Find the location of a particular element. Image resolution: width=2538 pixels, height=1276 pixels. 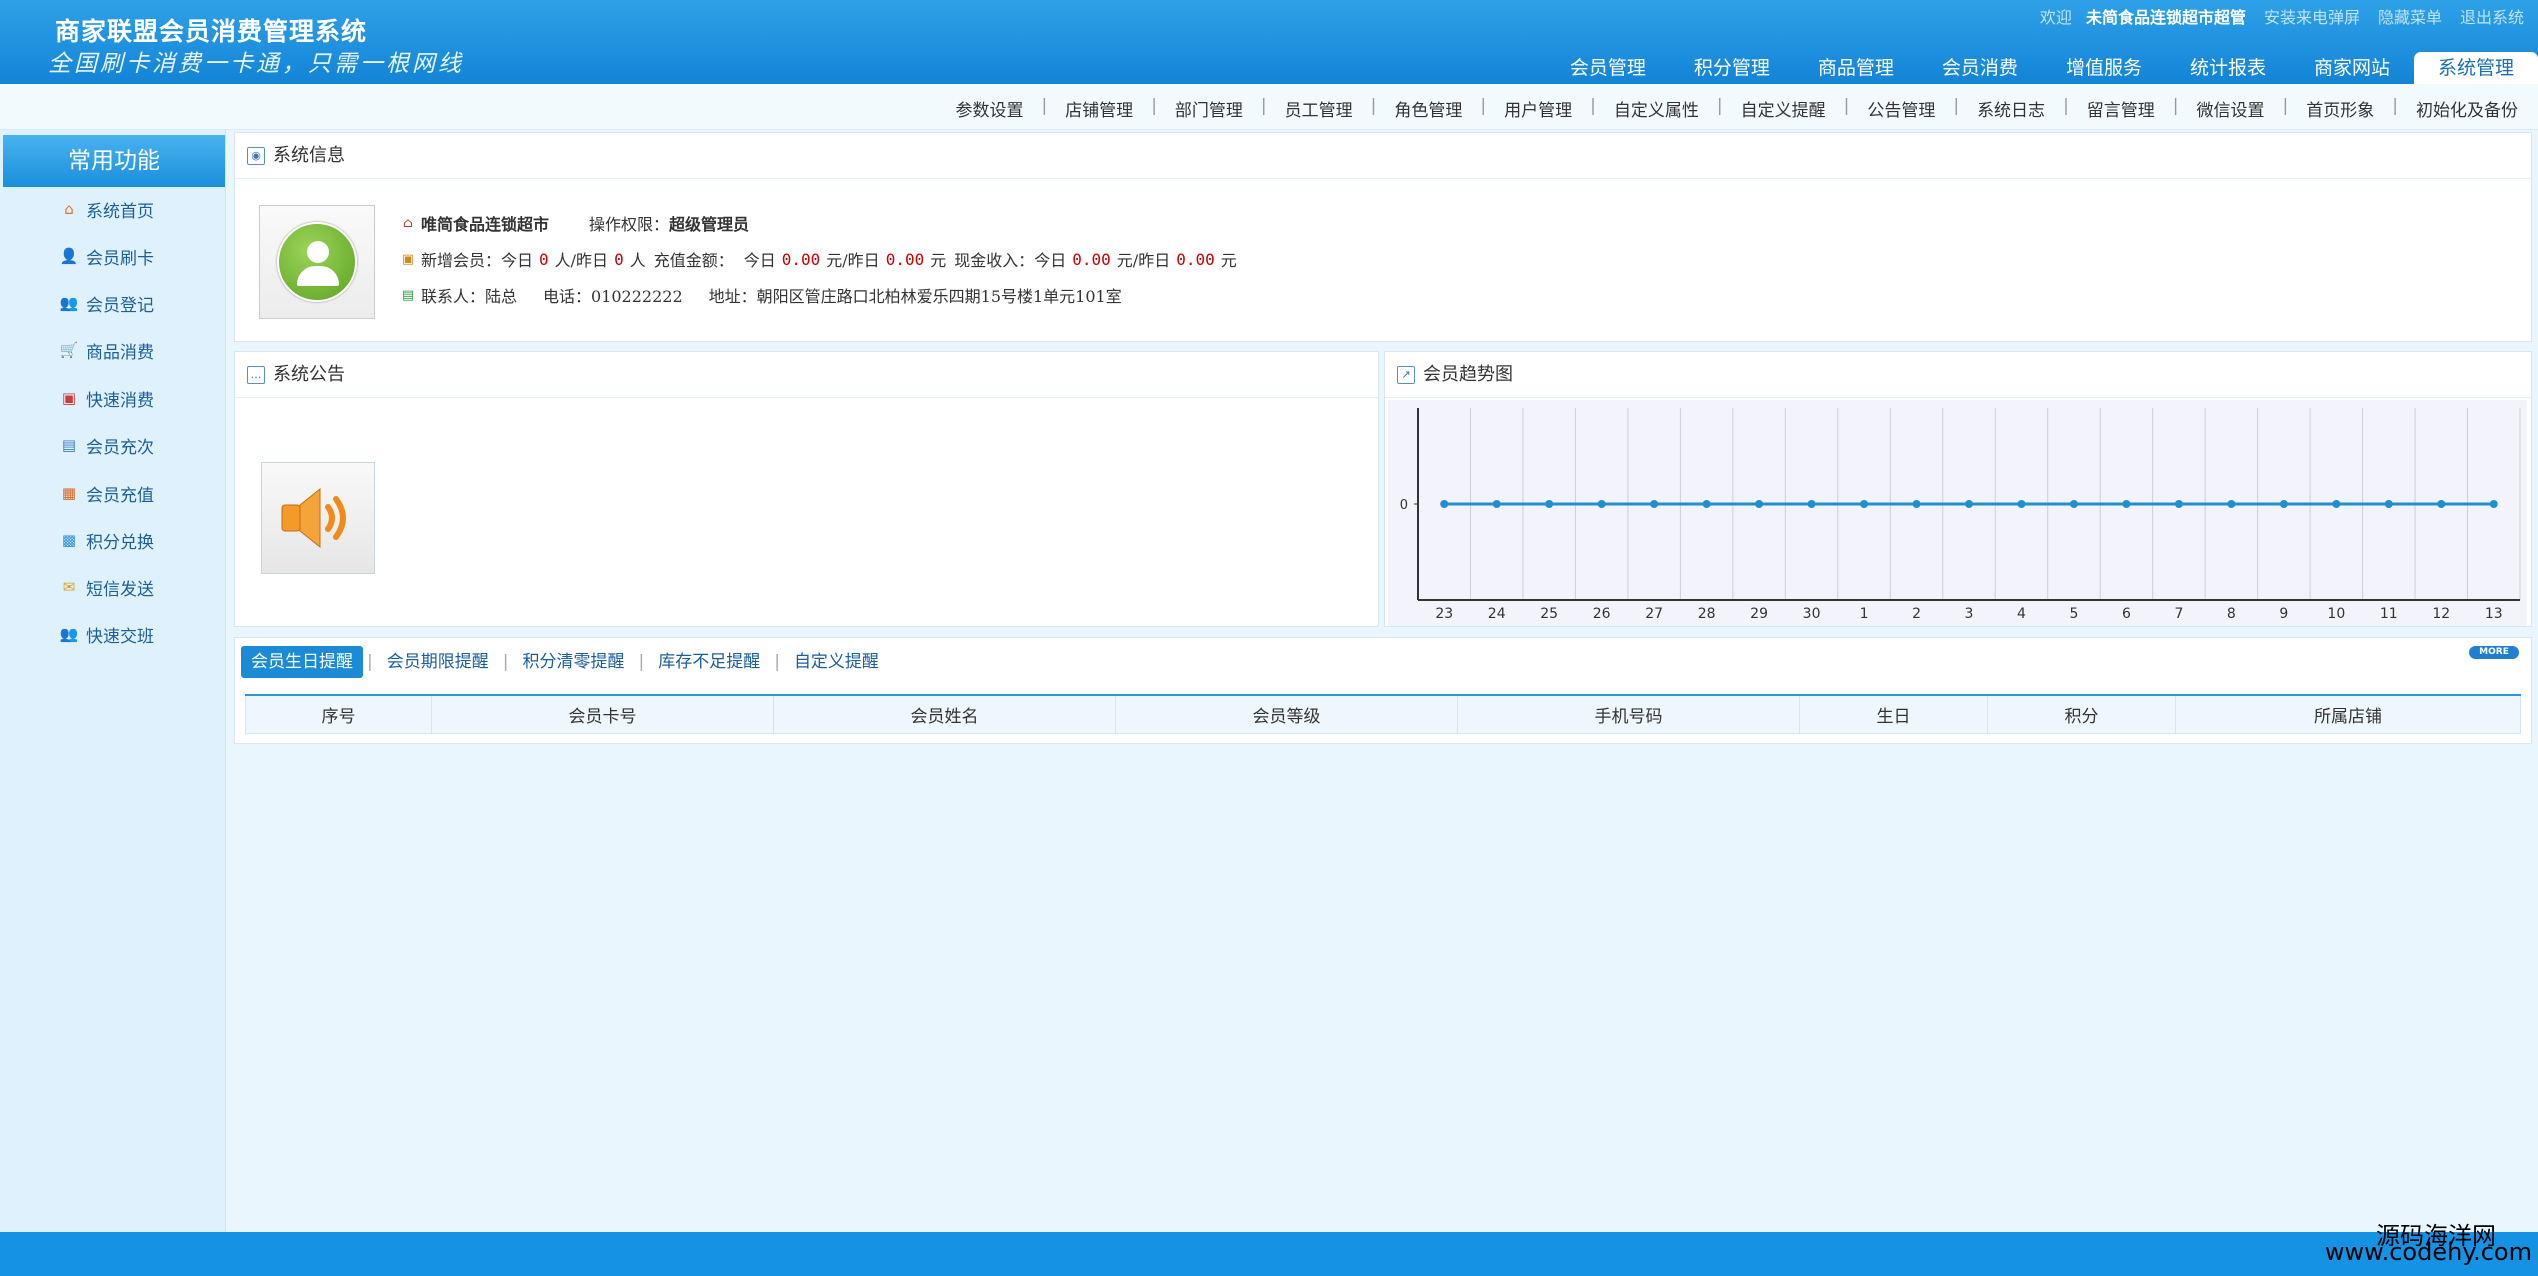

subnav-item: 自定义提醒 is located at coordinates (1783, 108).